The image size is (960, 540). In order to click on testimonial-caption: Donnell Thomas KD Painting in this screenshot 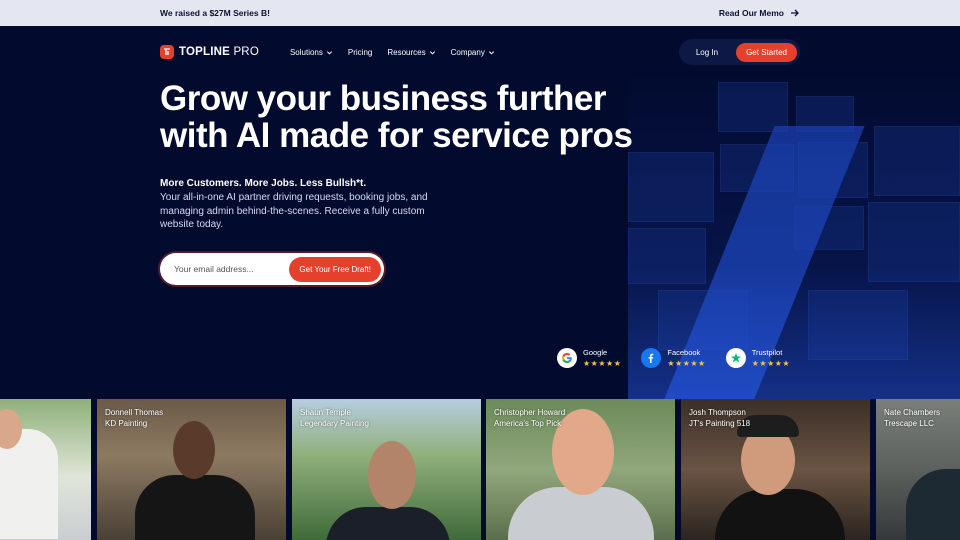, I will do `click(134, 418)`.